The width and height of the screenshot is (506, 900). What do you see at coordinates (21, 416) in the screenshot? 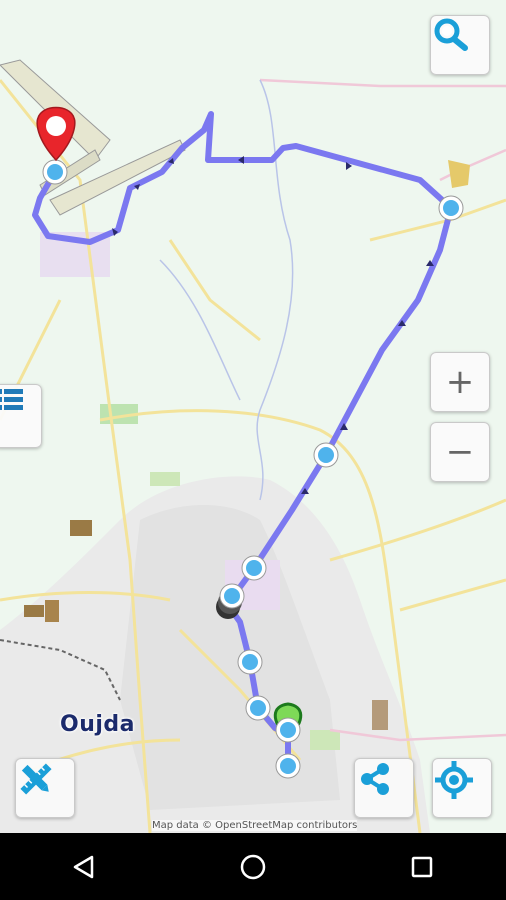
I see `layers-button` at bounding box center [21, 416].